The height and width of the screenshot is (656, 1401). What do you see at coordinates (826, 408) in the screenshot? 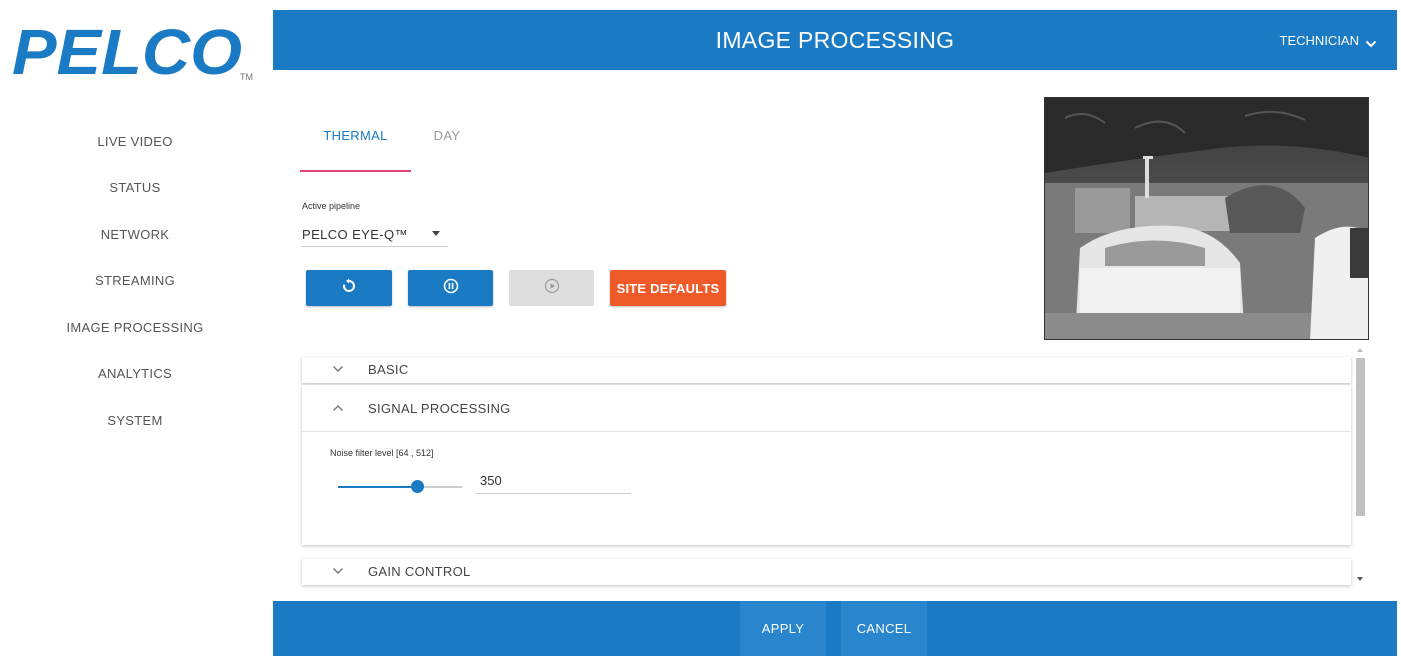
I see `panel-signal-processing-header: SIGNAL PROCESSING` at bounding box center [826, 408].